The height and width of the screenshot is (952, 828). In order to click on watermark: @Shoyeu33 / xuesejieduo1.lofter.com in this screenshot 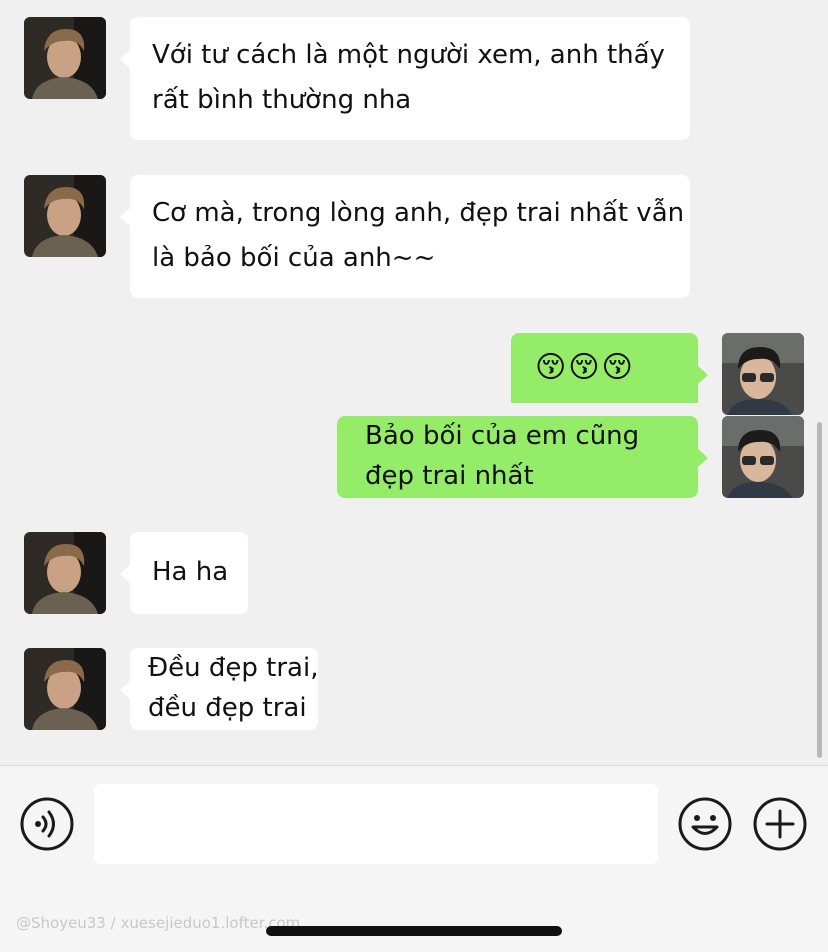, I will do `click(158, 923)`.